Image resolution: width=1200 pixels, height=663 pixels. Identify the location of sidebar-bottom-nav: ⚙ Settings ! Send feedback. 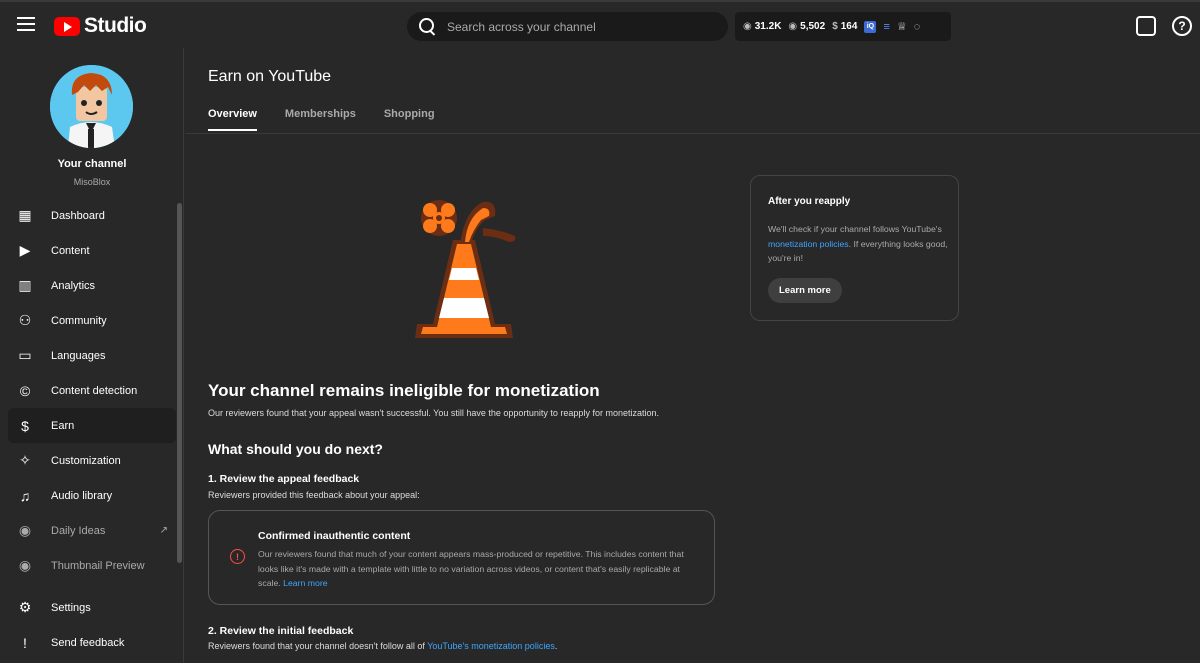
(92, 625).